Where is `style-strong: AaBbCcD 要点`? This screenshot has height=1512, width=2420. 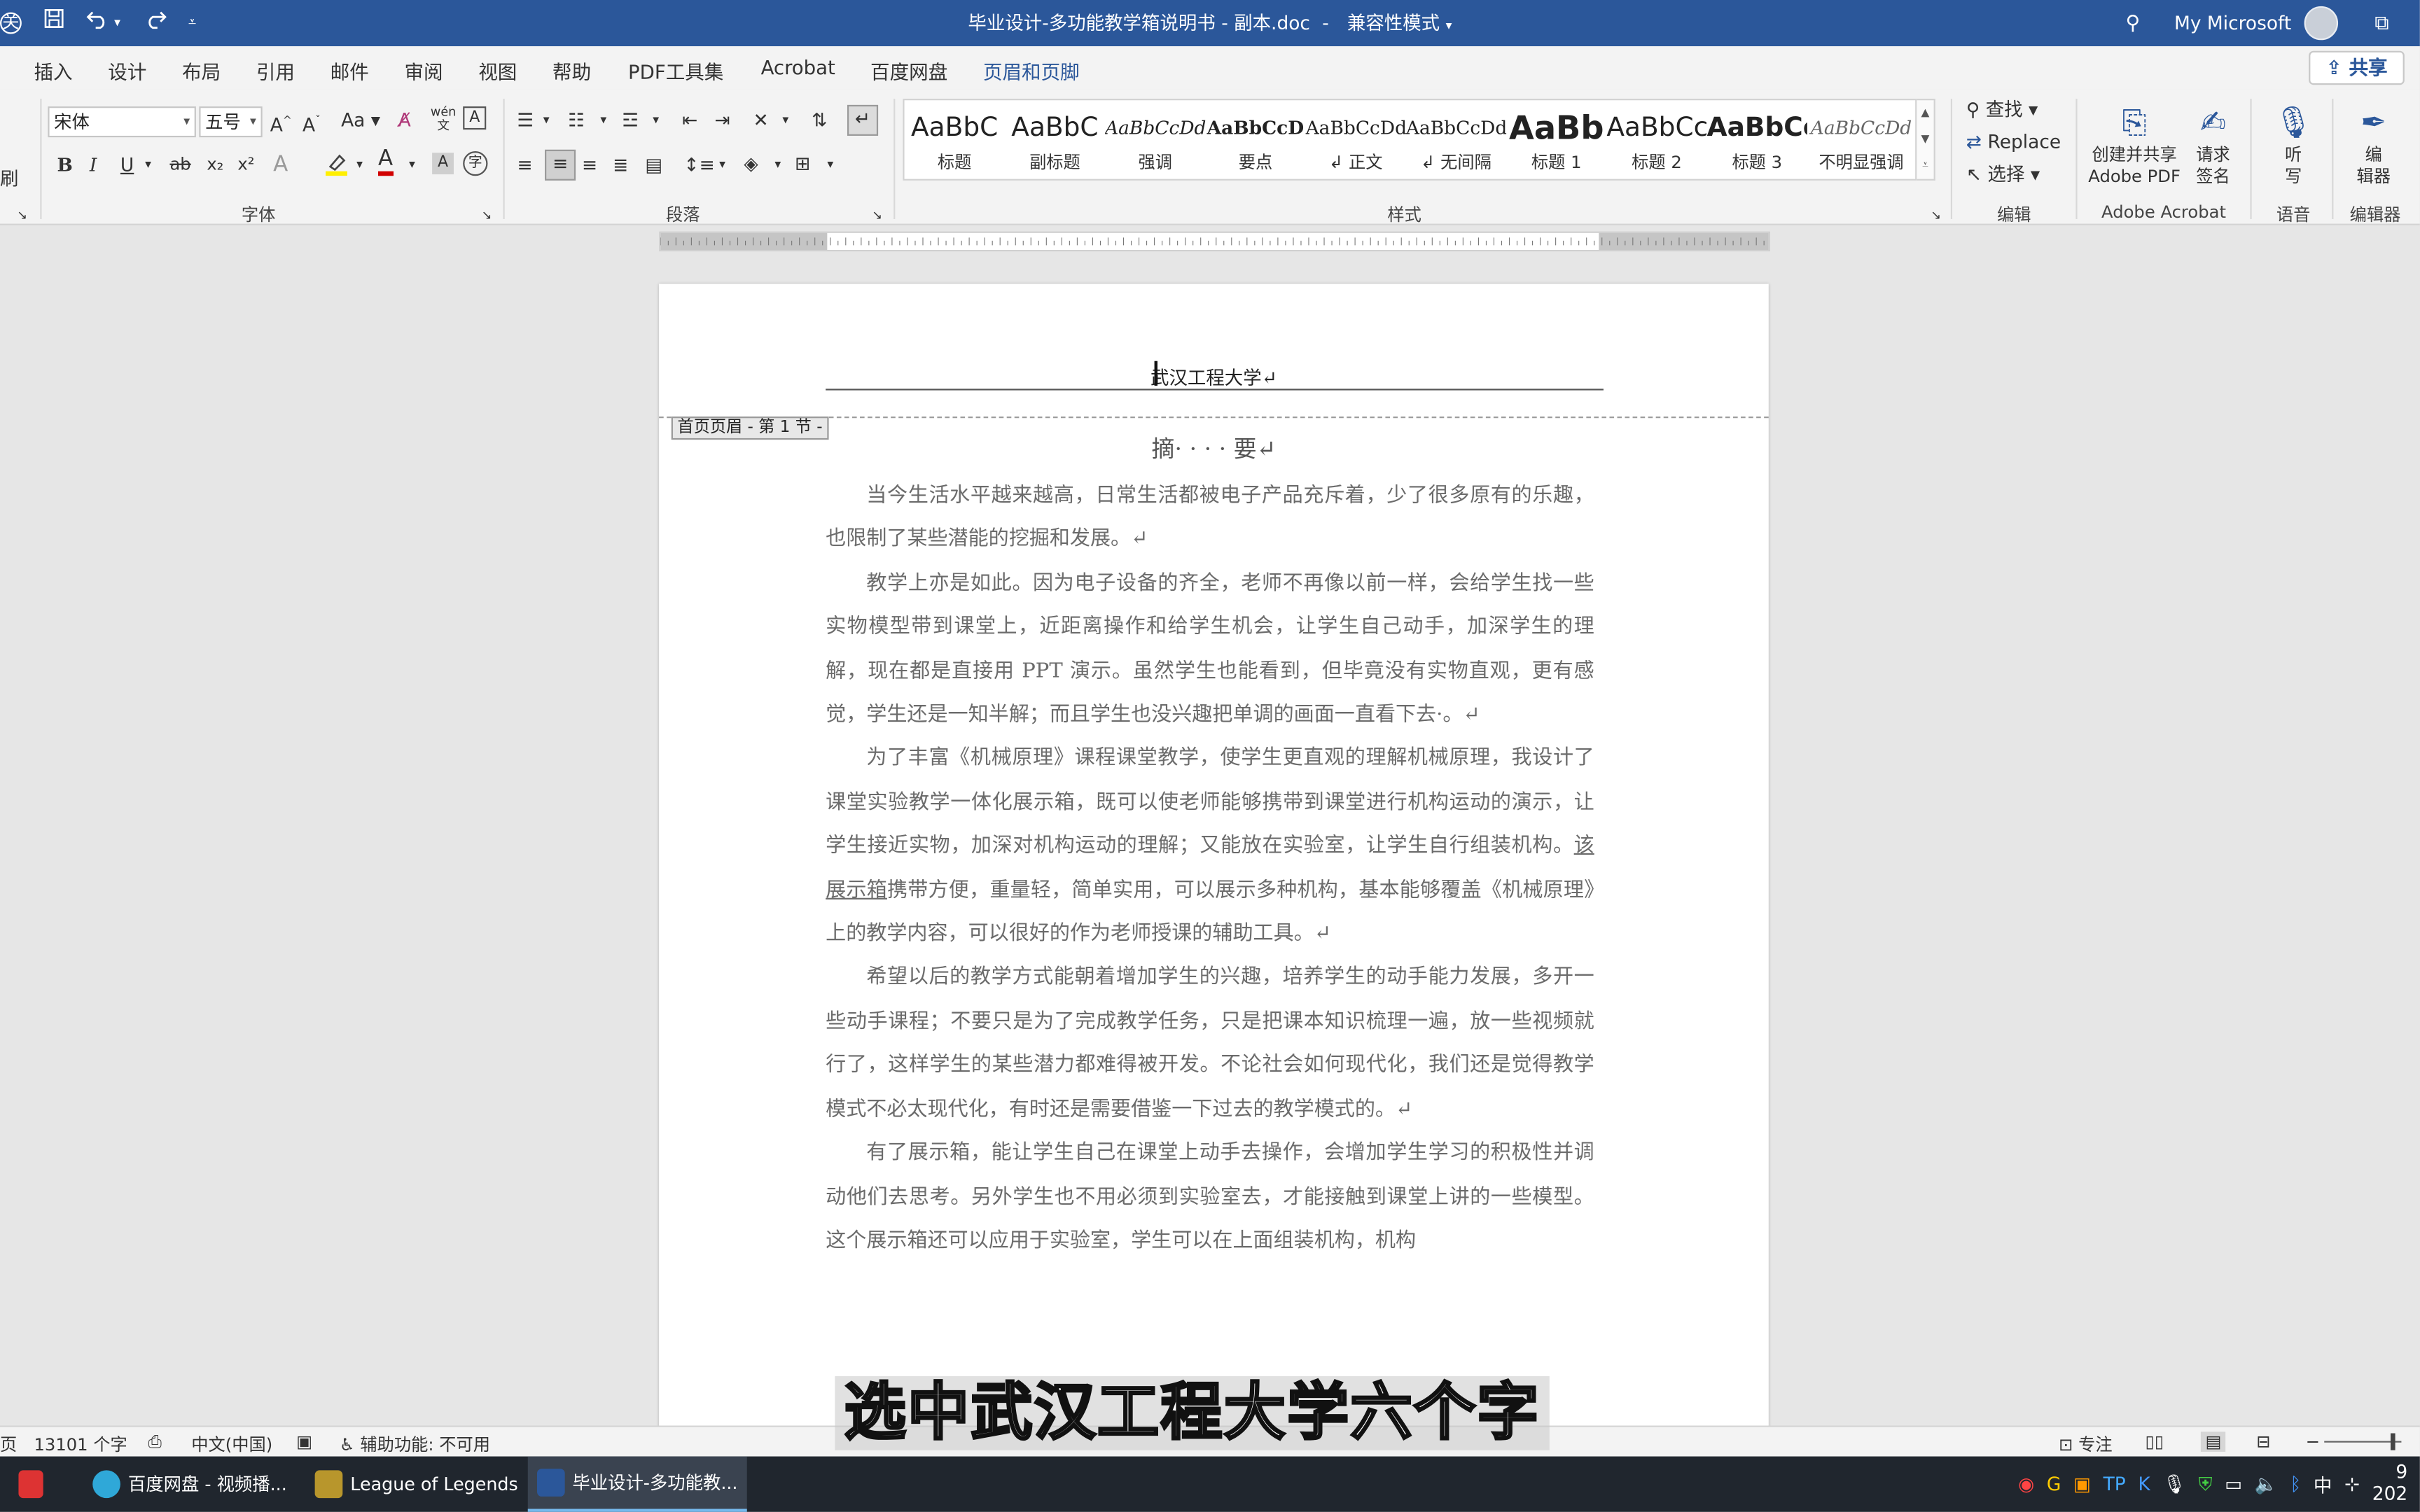 style-strong: AaBbCcD 要点 is located at coordinates (1255, 139).